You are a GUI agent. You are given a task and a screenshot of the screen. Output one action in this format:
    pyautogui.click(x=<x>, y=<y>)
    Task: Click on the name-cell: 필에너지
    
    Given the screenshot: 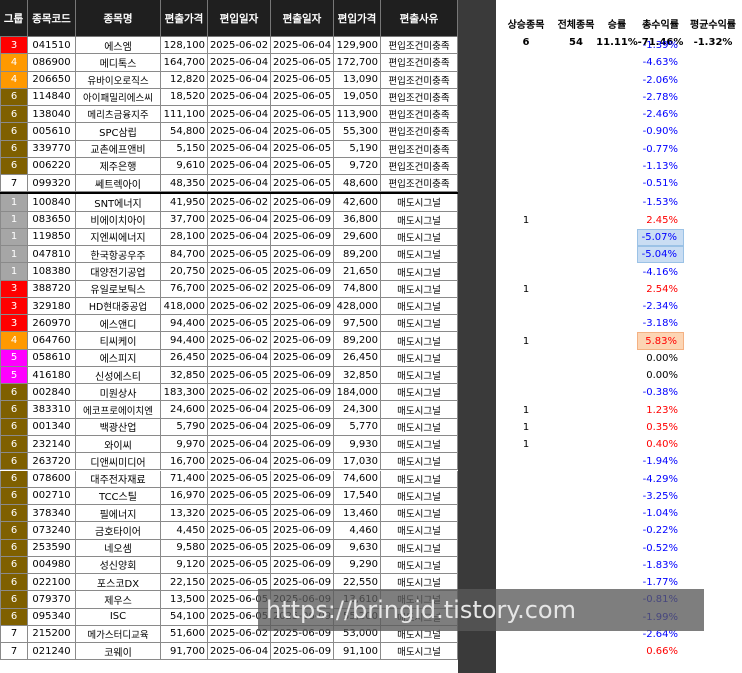 What is the action you would take?
    pyautogui.click(x=118, y=514)
    